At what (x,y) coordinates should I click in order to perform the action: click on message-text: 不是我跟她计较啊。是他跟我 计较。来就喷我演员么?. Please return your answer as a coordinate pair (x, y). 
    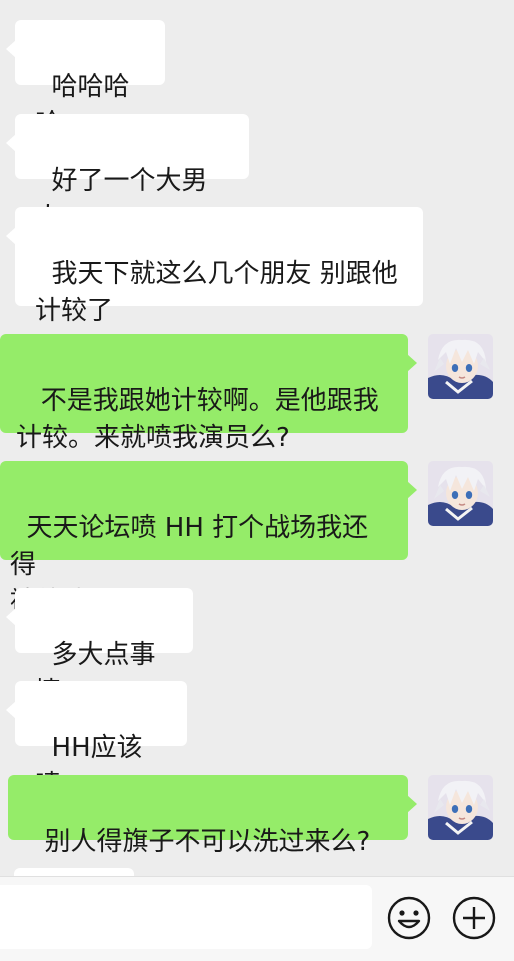
    Looking at the image, I should click on (197, 419).